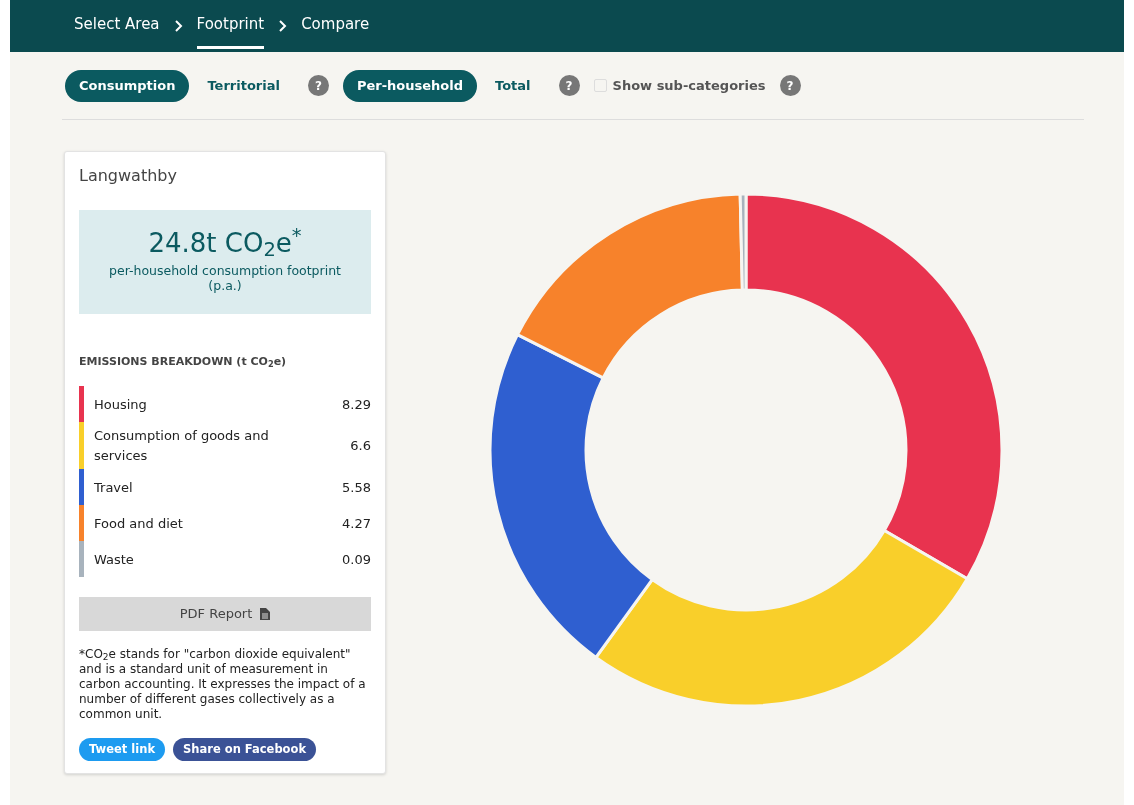 The width and height of the screenshot is (1134, 805). I want to click on legend-label: Housing, so click(120, 404).